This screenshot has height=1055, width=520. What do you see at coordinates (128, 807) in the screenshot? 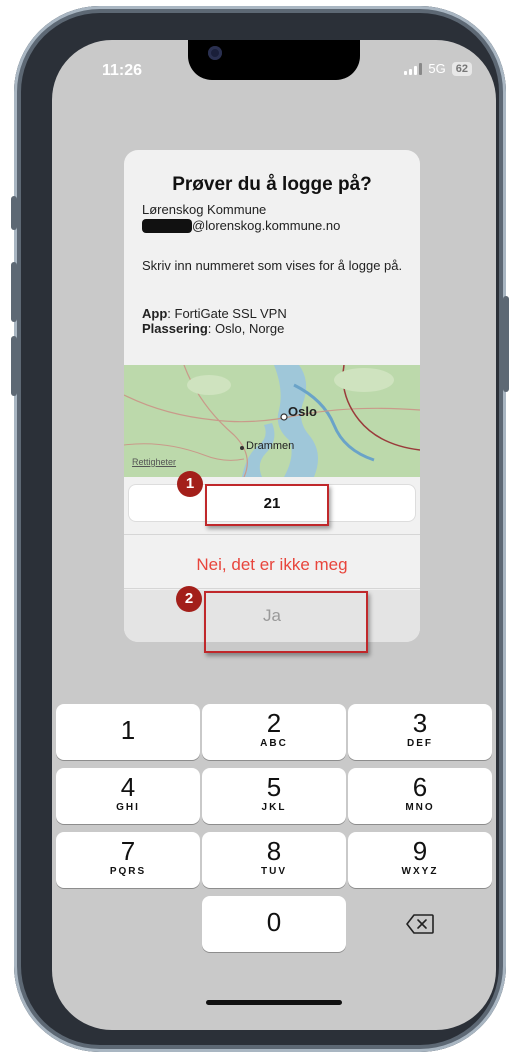
I see `key-letters: GHI` at bounding box center [128, 807].